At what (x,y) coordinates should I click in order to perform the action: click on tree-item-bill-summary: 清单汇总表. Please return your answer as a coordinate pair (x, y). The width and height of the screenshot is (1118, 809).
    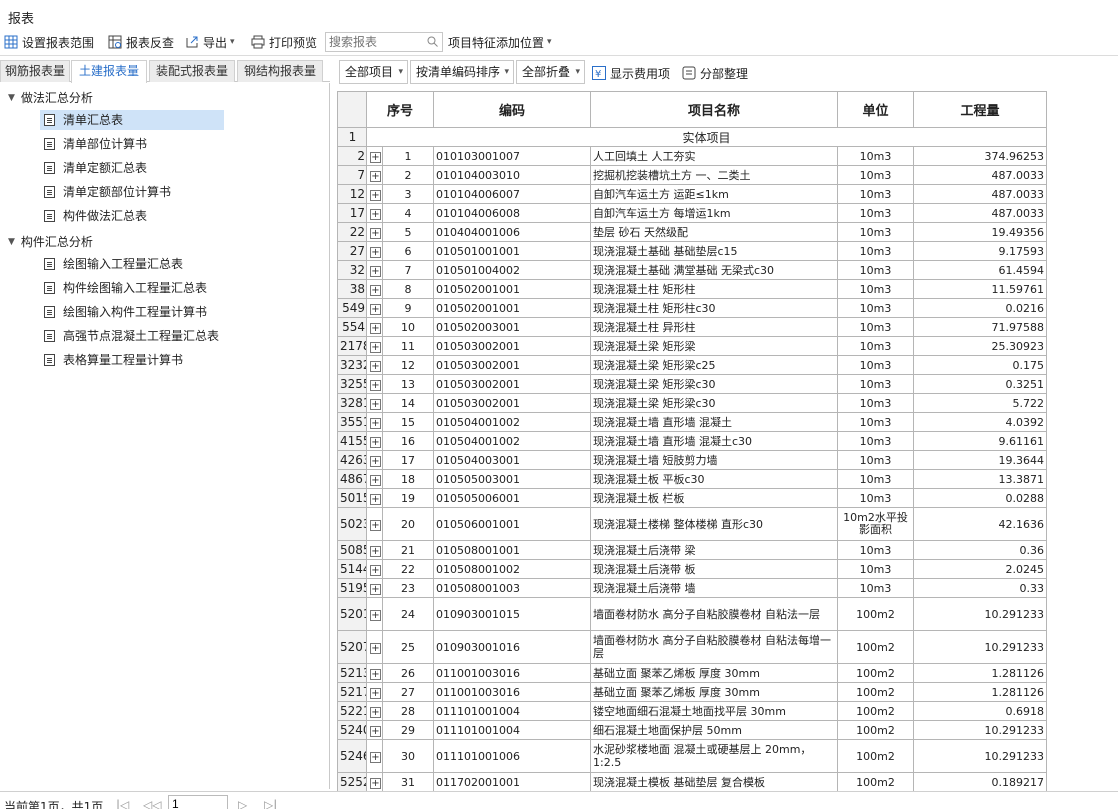
    Looking at the image, I should click on (132, 120).